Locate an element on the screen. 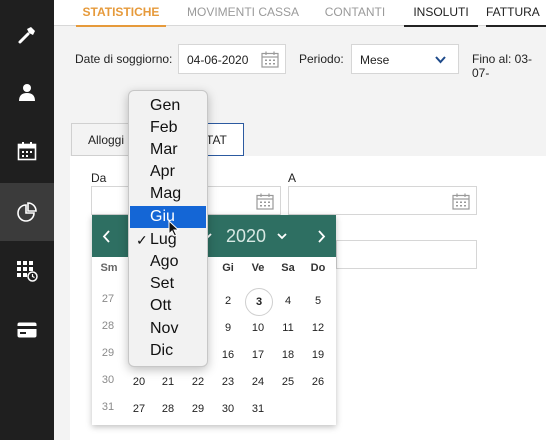 The height and width of the screenshot is (440, 546). calendar-day: 17 is located at coordinates (258, 355).